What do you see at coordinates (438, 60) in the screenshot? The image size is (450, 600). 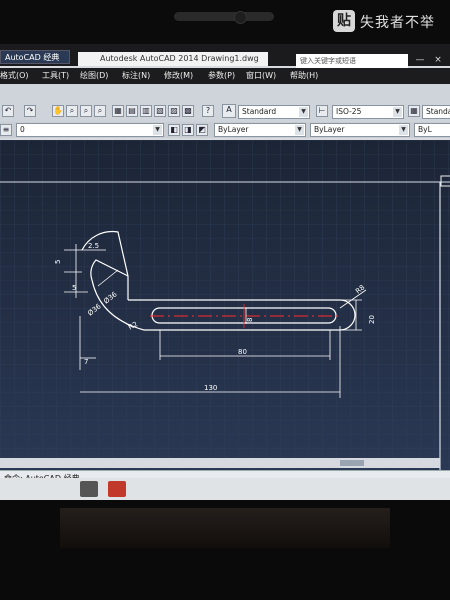 I see `close-icon: ×` at bounding box center [438, 60].